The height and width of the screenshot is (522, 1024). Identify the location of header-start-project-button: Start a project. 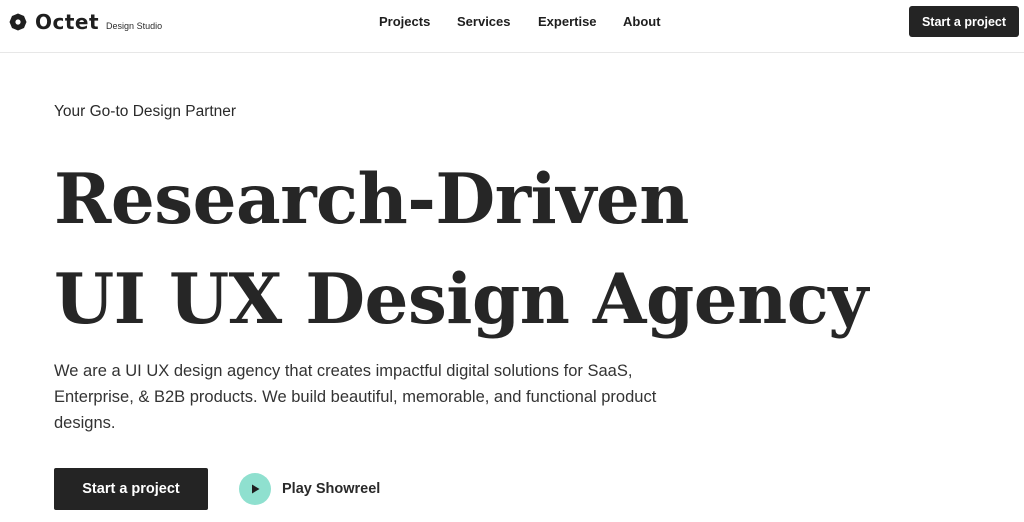
(964, 21).